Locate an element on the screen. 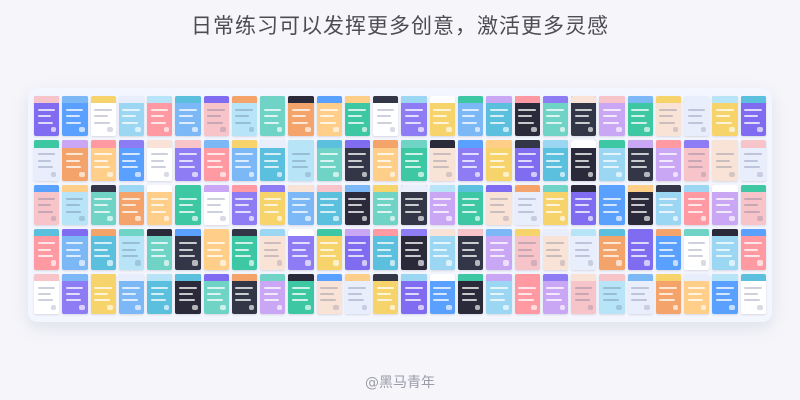  page-headline: 日常练习可以发挥更多创意，激活更多灵感 is located at coordinates (400, 26).